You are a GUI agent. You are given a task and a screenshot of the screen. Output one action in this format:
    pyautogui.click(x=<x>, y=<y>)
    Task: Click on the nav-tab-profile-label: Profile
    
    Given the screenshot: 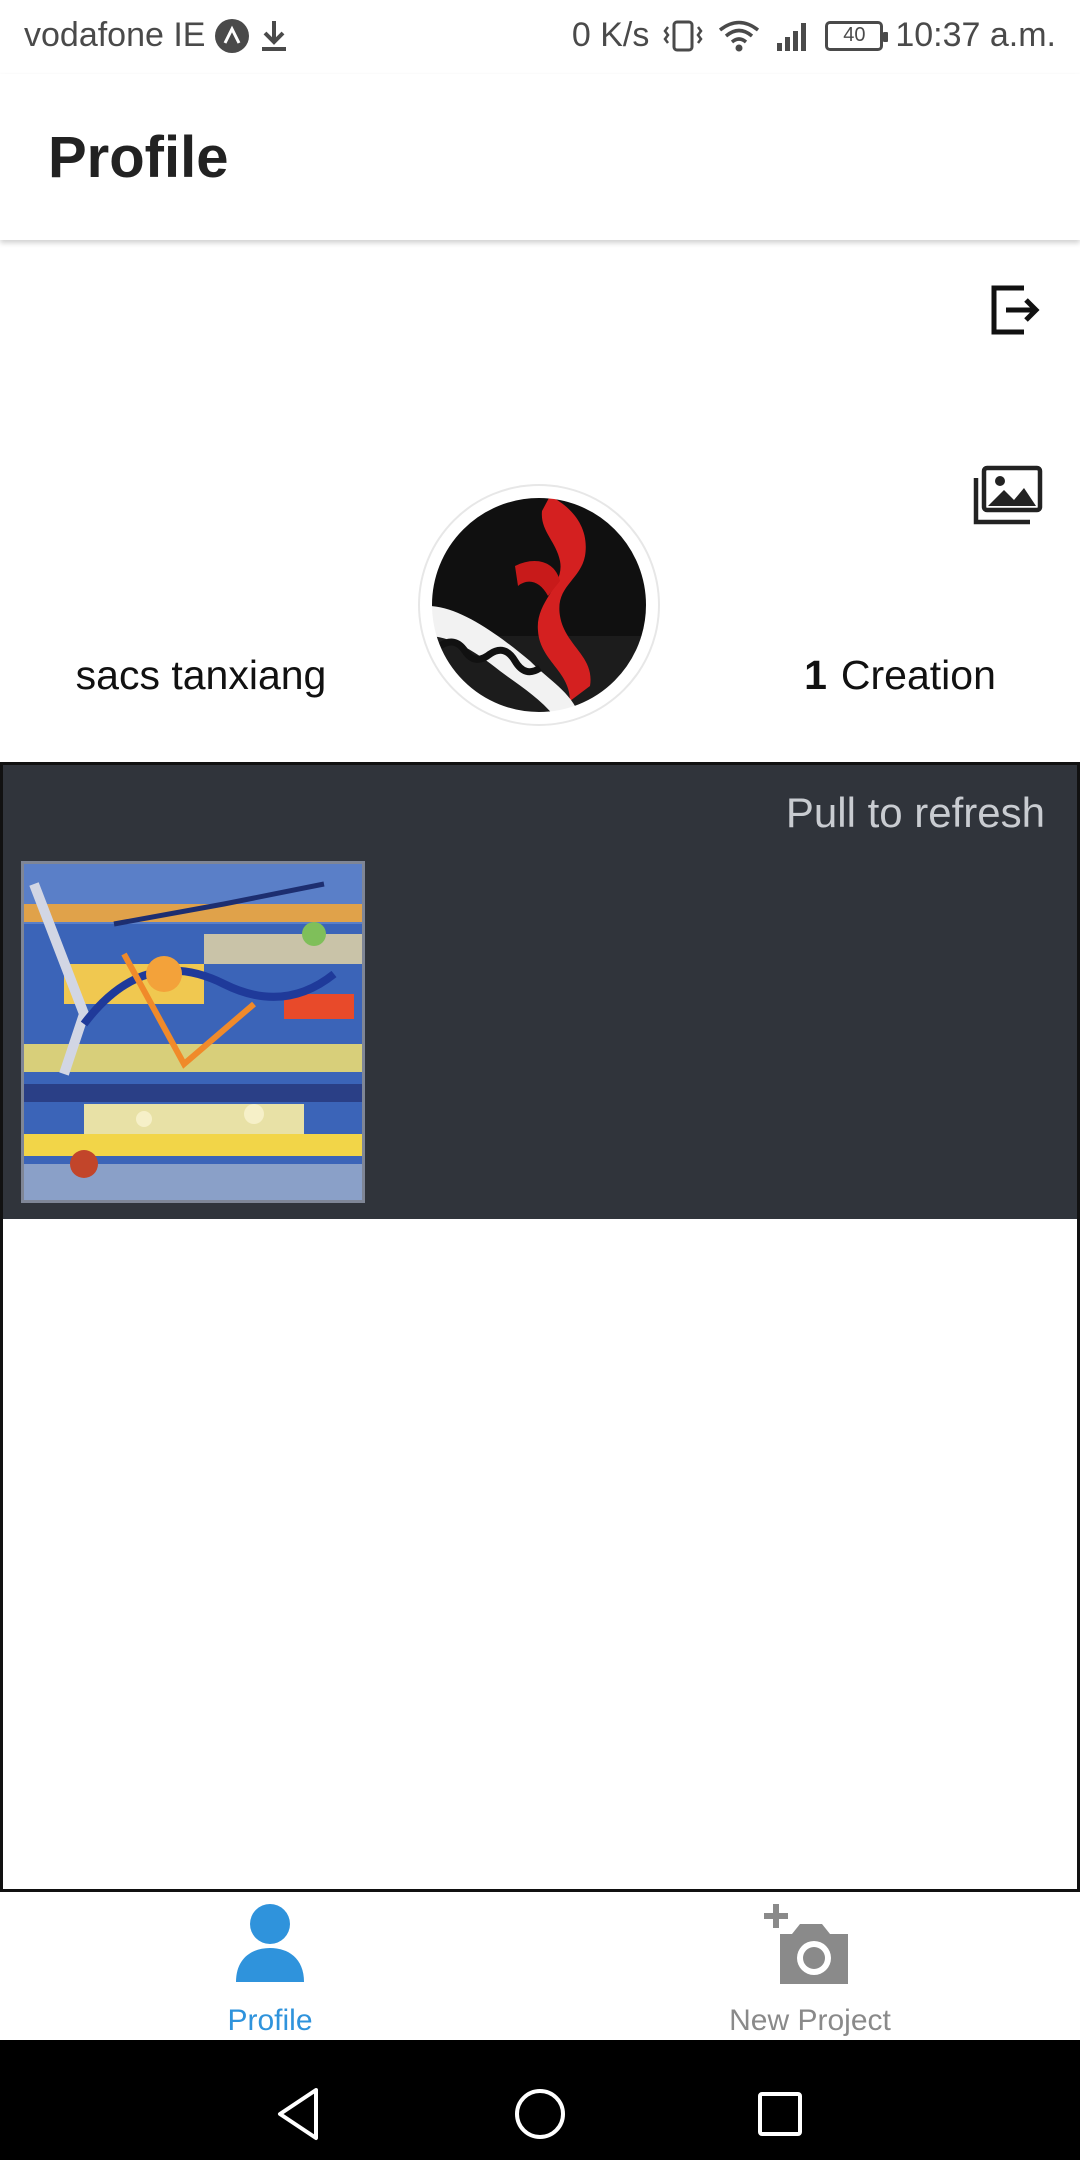 What is the action you would take?
    pyautogui.click(x=270, y=2020)
    